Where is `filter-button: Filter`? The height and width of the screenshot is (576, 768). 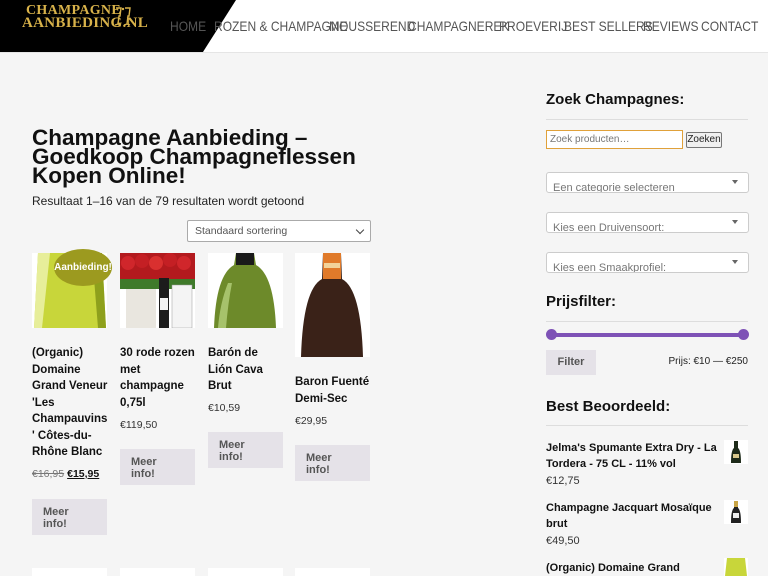 filter-button: Filter is located at coordinates (571, 362).